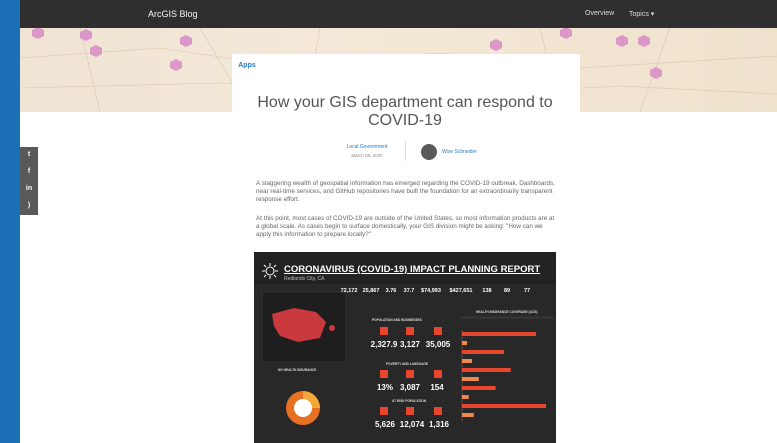 The height and width of the screenshot is (443, 777). What do you see at coordinates (410, 411) in the screenshot?
I see `children-icon` at bounding box center [410, 411].